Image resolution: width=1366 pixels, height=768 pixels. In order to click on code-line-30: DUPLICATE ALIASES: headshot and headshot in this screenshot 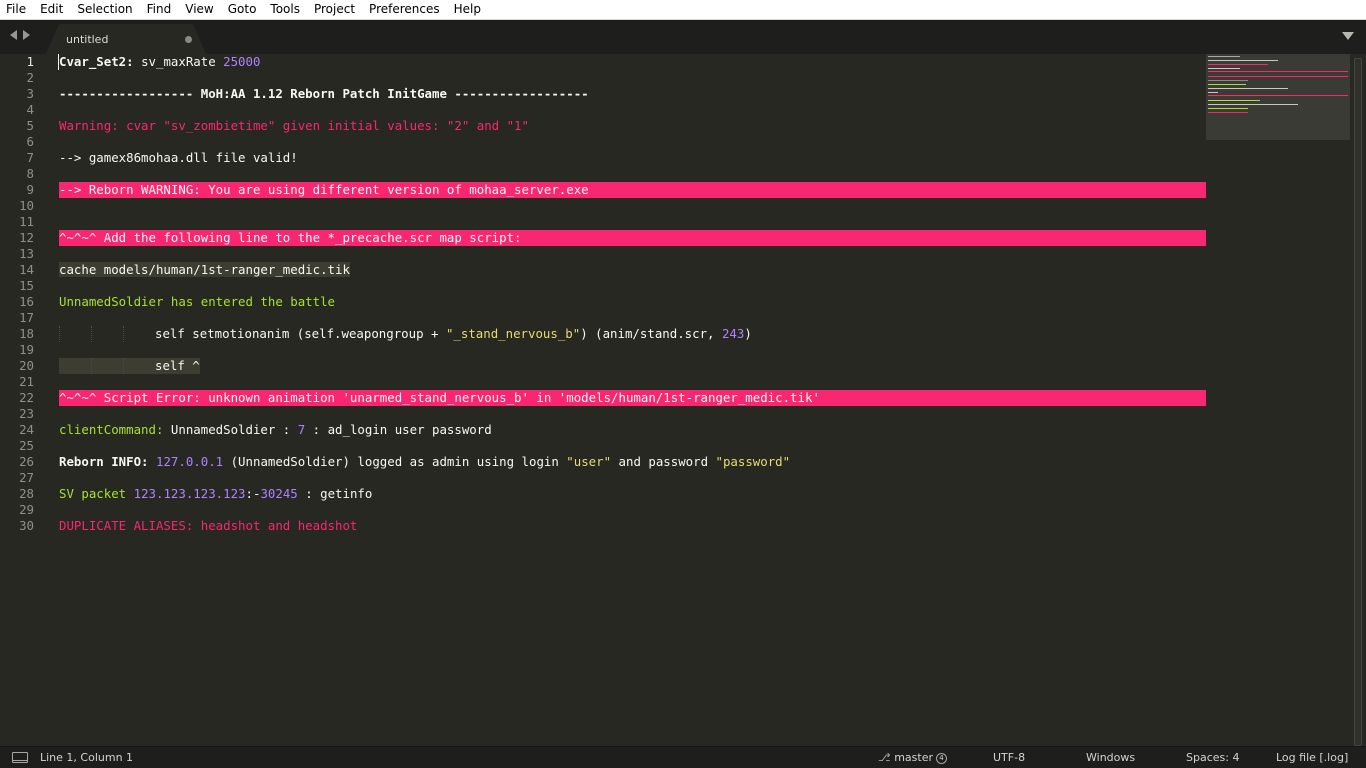, I will do `click(208, 525)`.